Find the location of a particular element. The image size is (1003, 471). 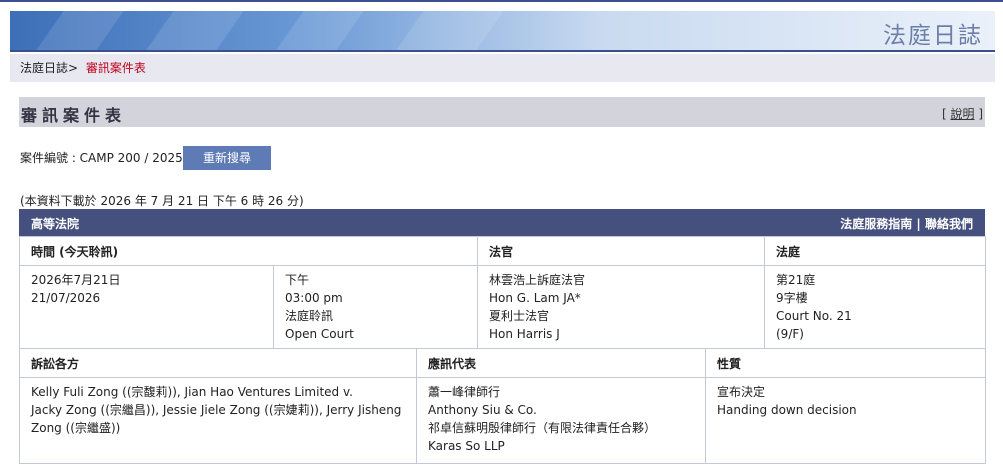

help-link: 說明 is located at coordinates (962, 114).